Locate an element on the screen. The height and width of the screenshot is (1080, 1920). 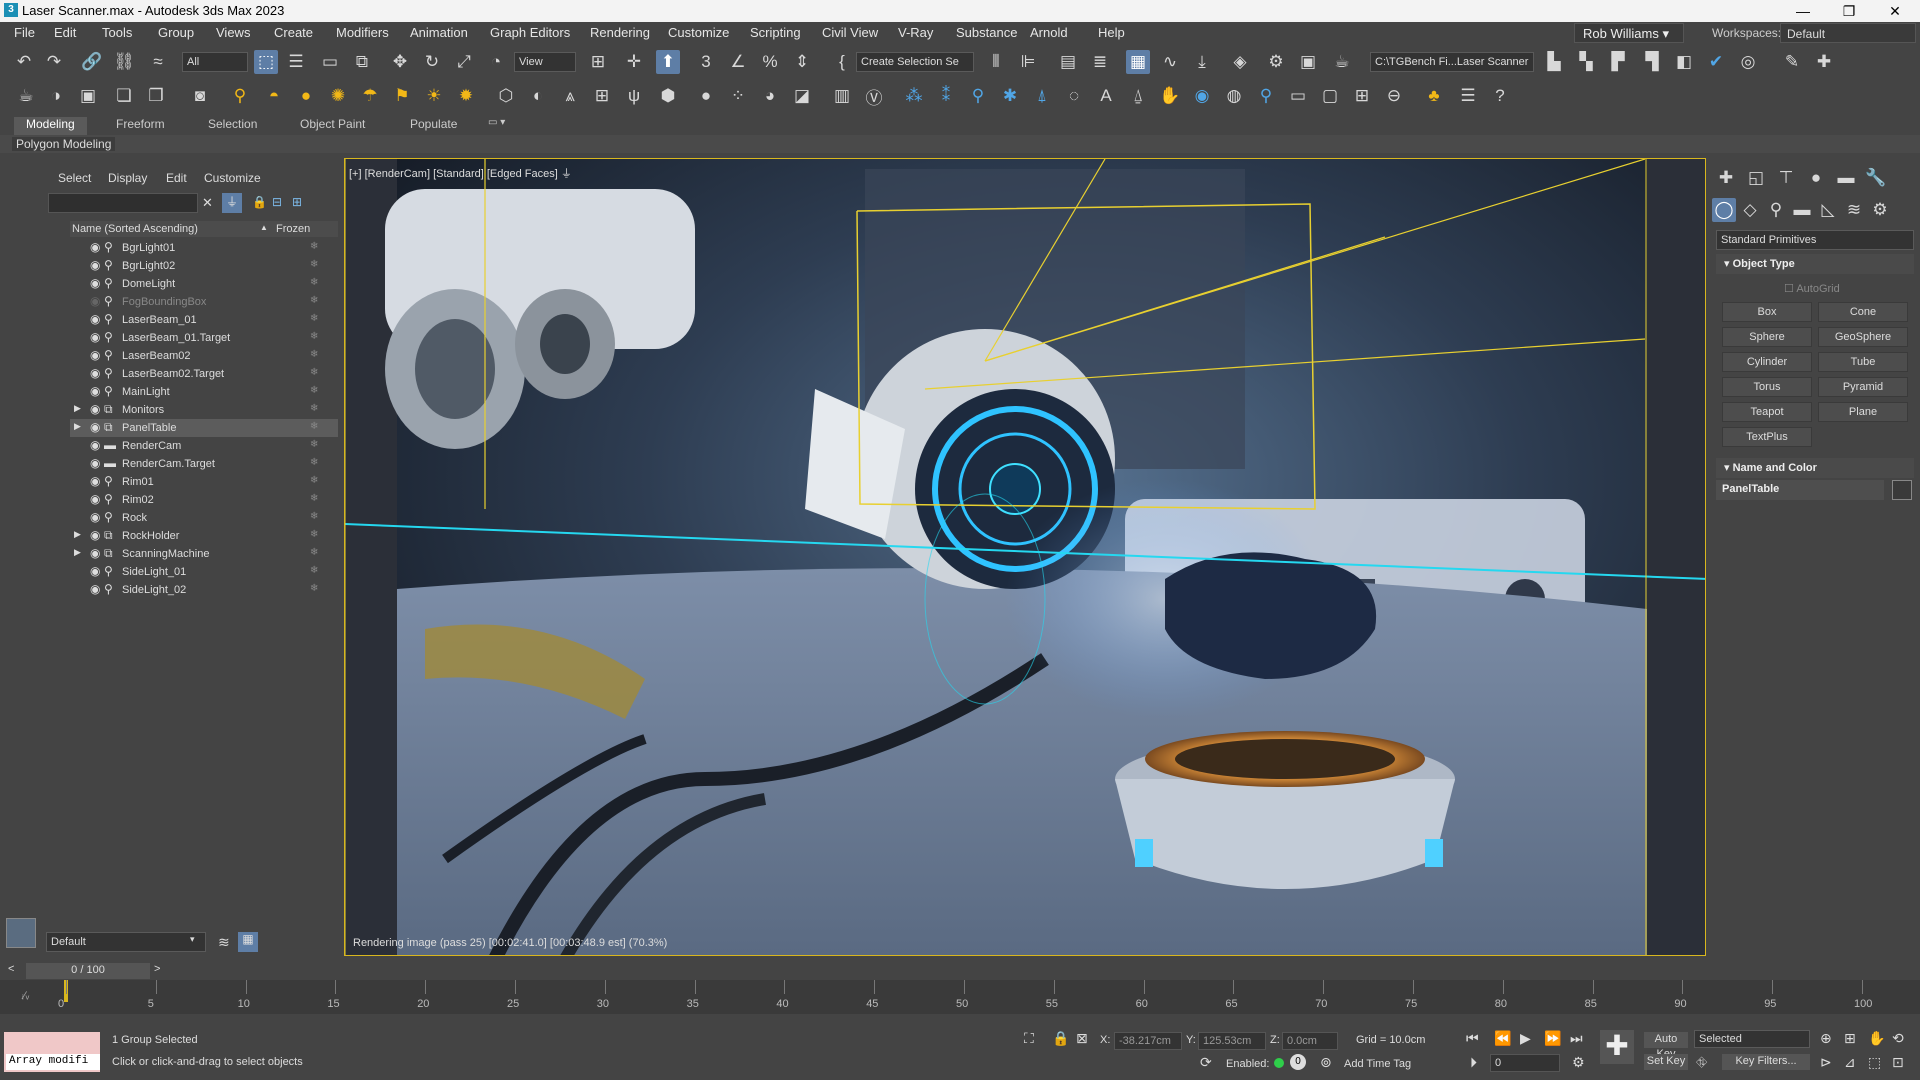
arnold-sun-icon: ✱ is located at coordinates (1010, 96).